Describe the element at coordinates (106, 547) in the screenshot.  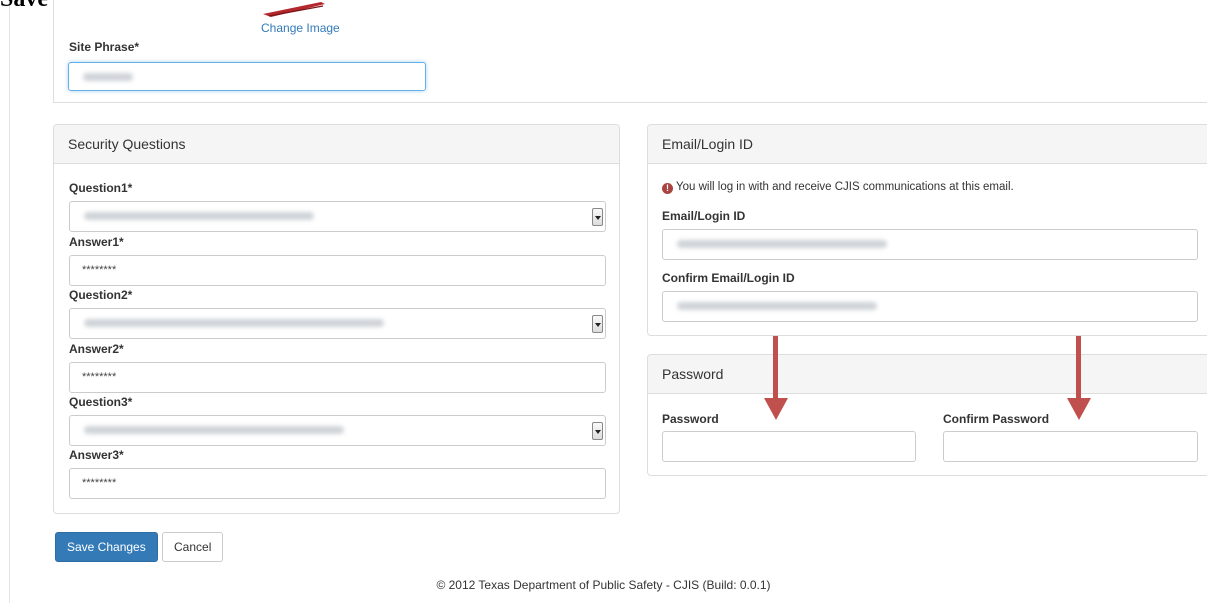
I see `save-changes-button: Save Changes` at that location.